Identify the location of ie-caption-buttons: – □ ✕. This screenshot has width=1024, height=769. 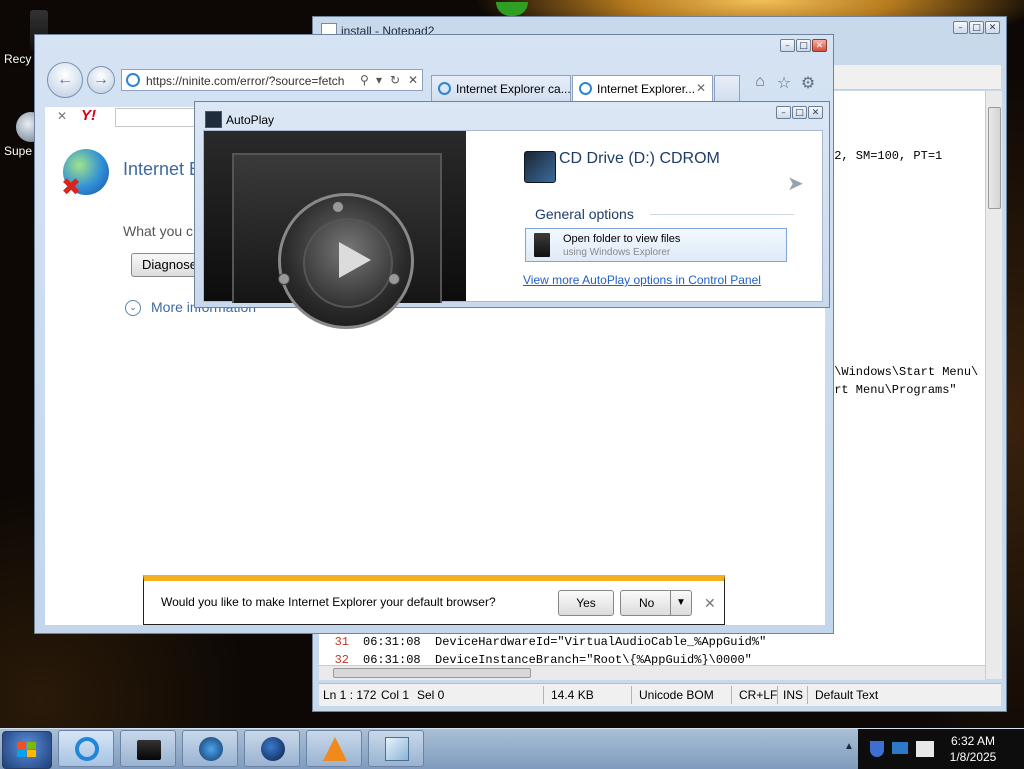
(803, 45).